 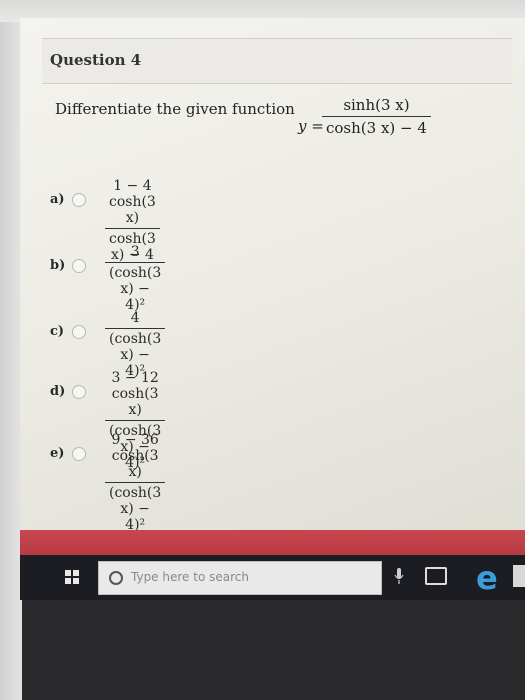 I want to click on option-b-radio, so click(x=79, y=266).